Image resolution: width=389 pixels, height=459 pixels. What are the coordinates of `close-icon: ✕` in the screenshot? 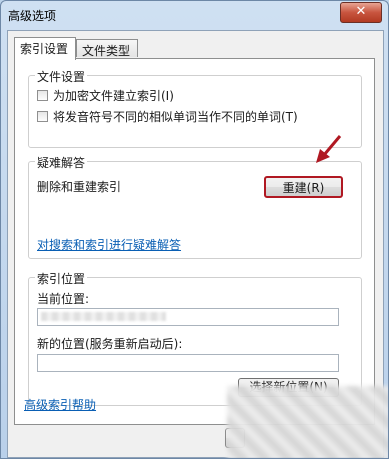 It's located at (361, 11).